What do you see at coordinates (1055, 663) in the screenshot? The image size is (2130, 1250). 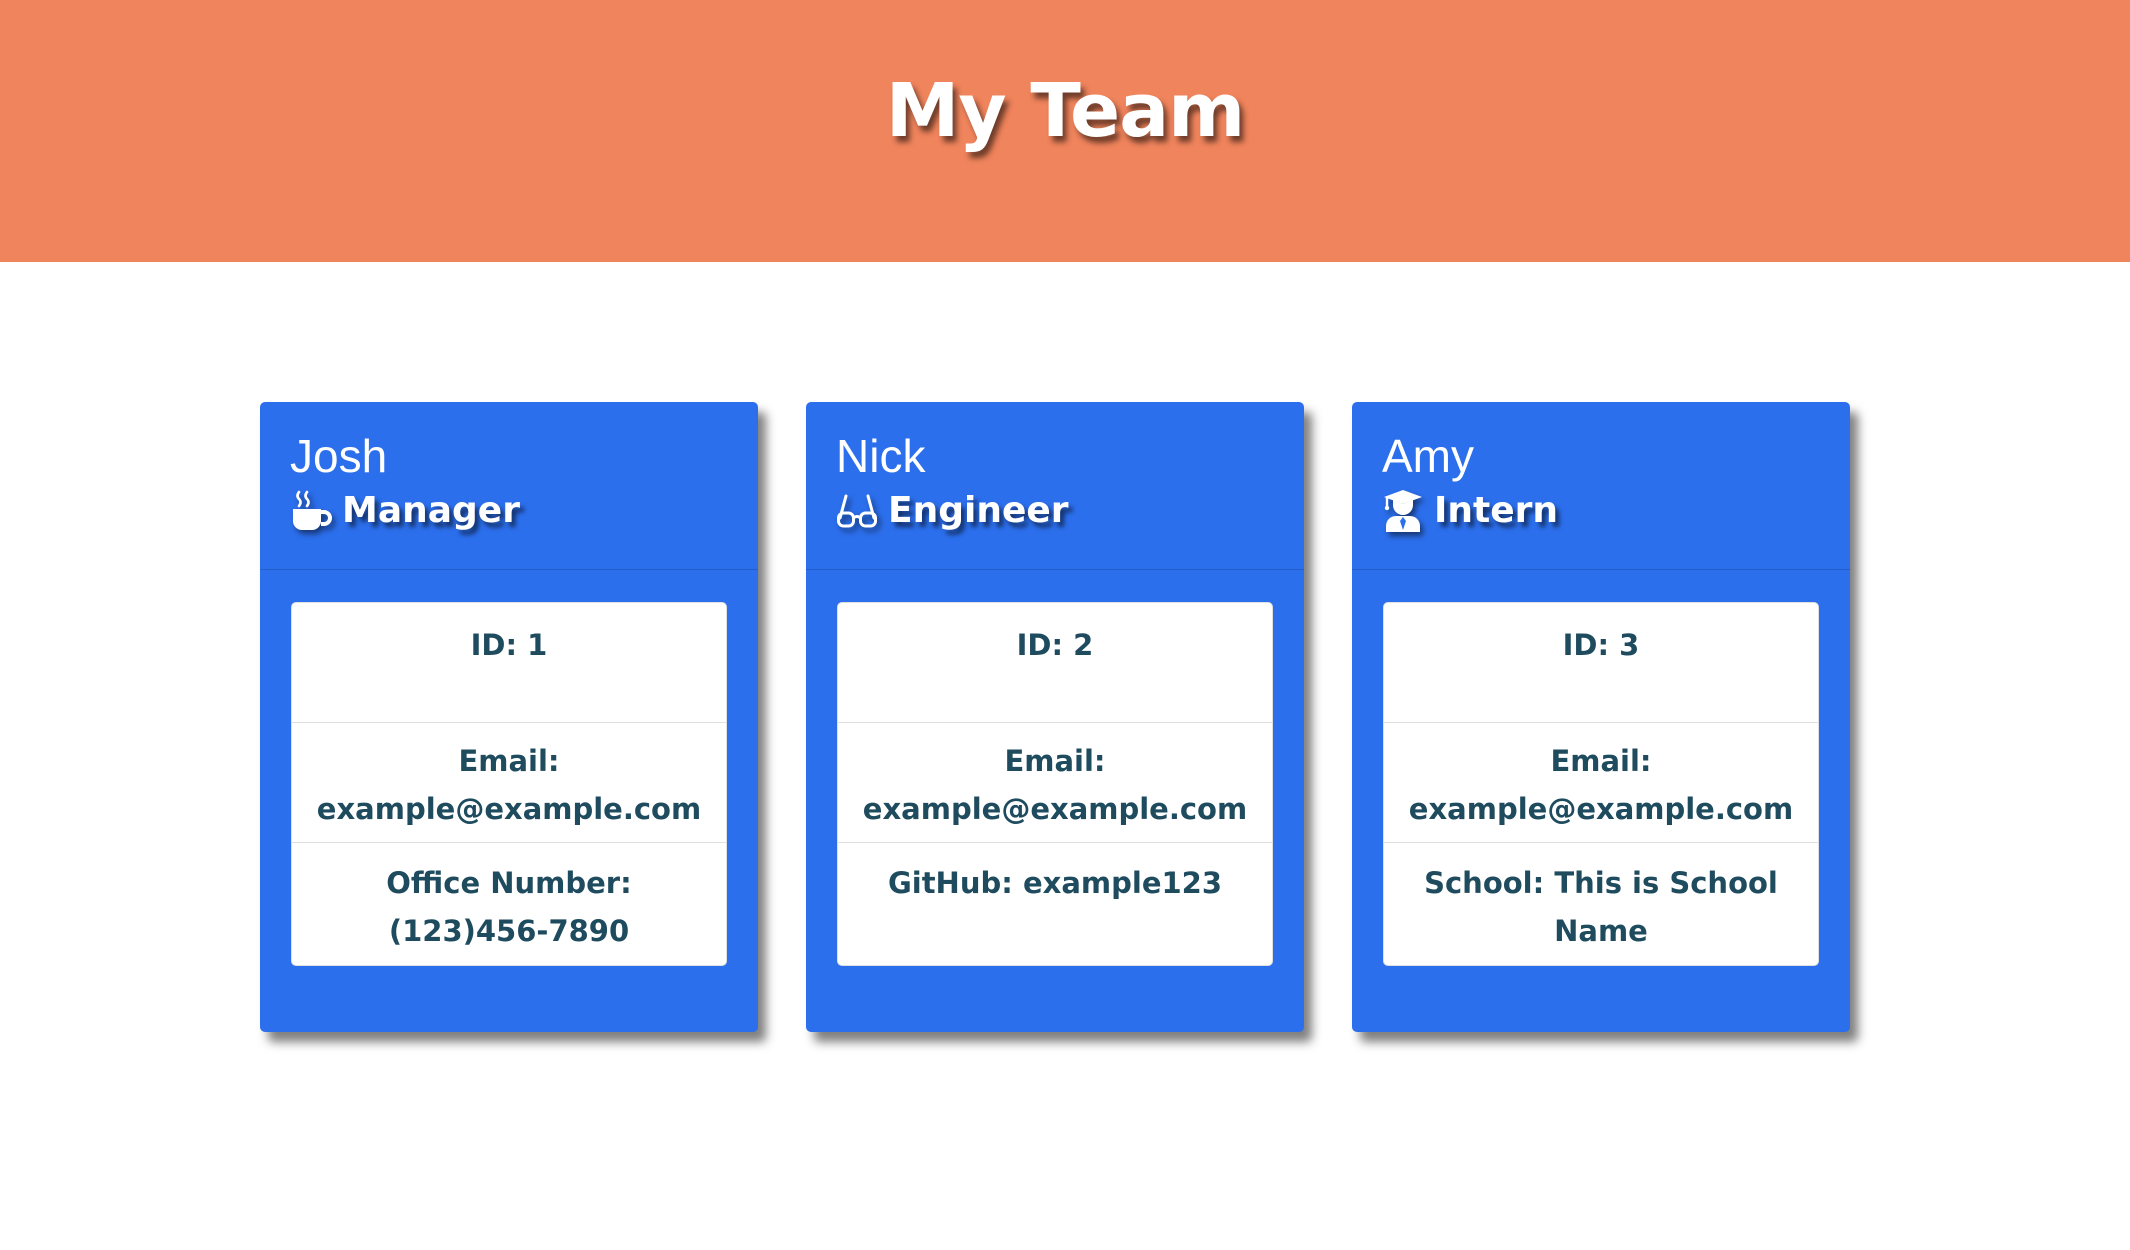 I see `employee-id: ID: 2` at bounding box center [1055, 663].